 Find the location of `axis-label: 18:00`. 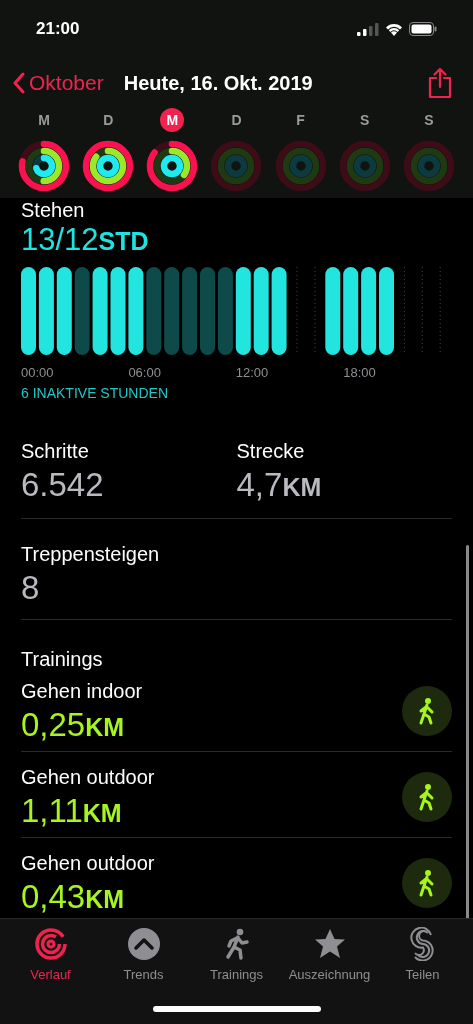

axis-label: 18:00 is located at coordinates (359, 373).